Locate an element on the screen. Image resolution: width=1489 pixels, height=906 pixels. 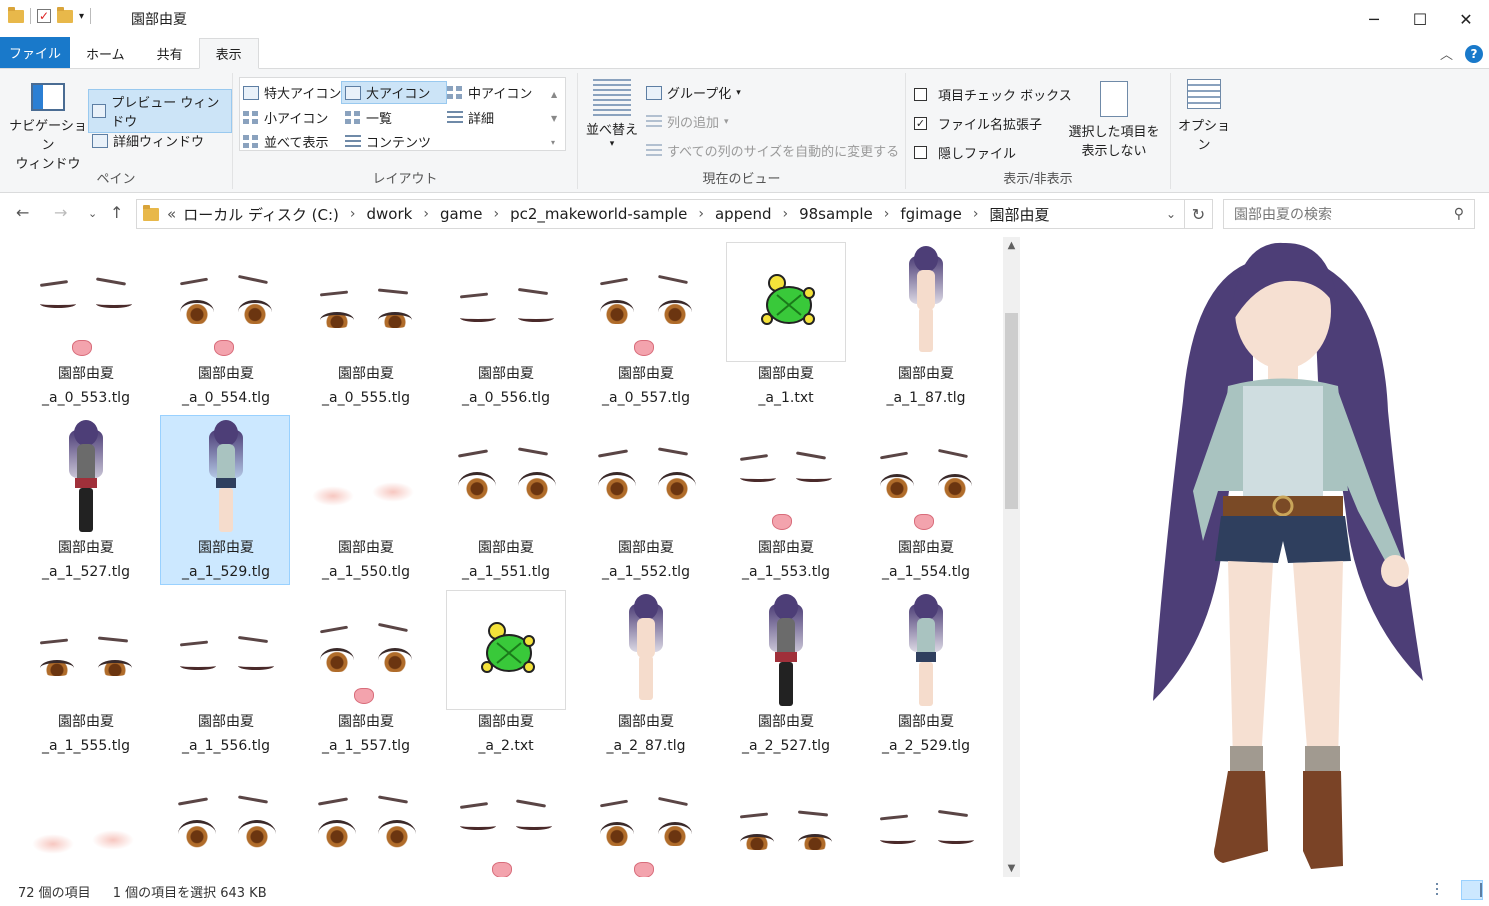
group-by-button: グループ化 ▾ is located at coordinates (693, 92).